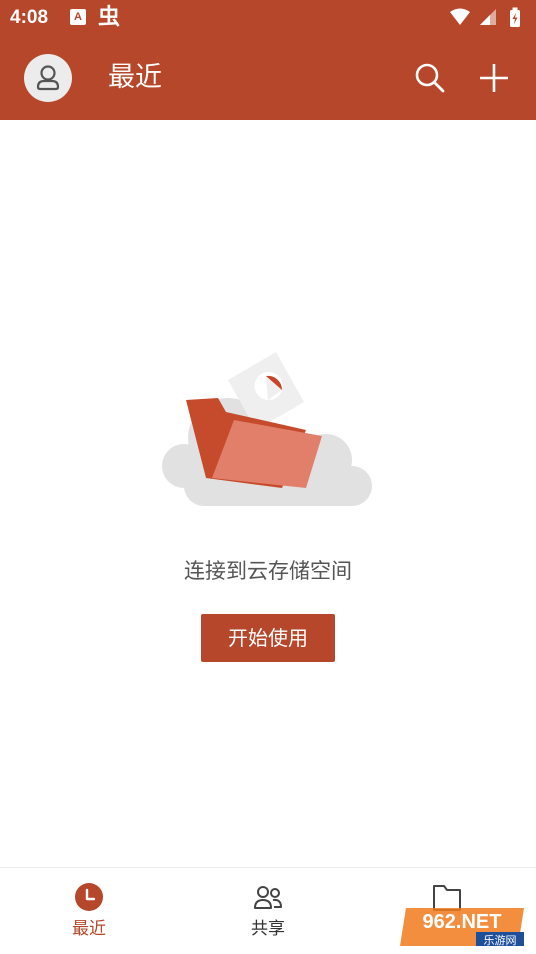 The height and width of the screenshot is (954, 536). I want to click on search-button, so click(430, 78).